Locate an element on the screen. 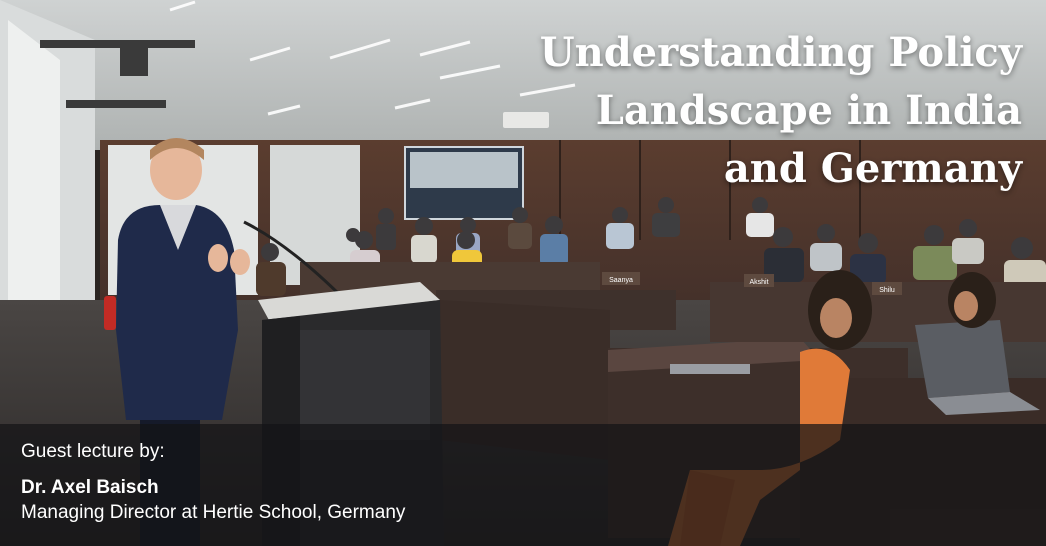 Image resolution: width=1046 pixels, height=546 pixels. title-line-3: and Germany is located at coordinates (872, 168).